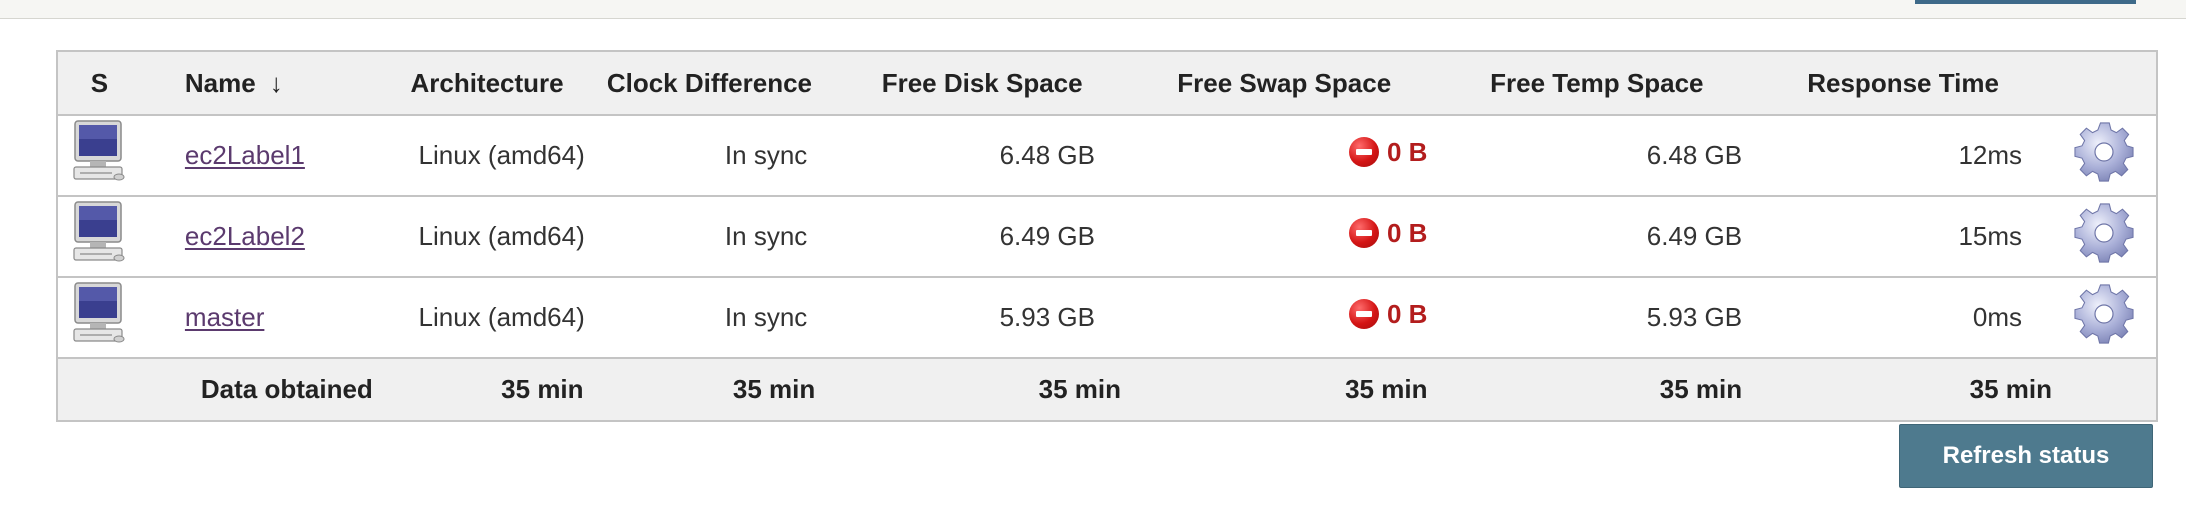 The image size is (2186, 524). What do you see at coordinates (1597, 156) in the screenshot?
I see `free-temp-space-cell: 6.48 GB` at bounding box center [1597, 156].